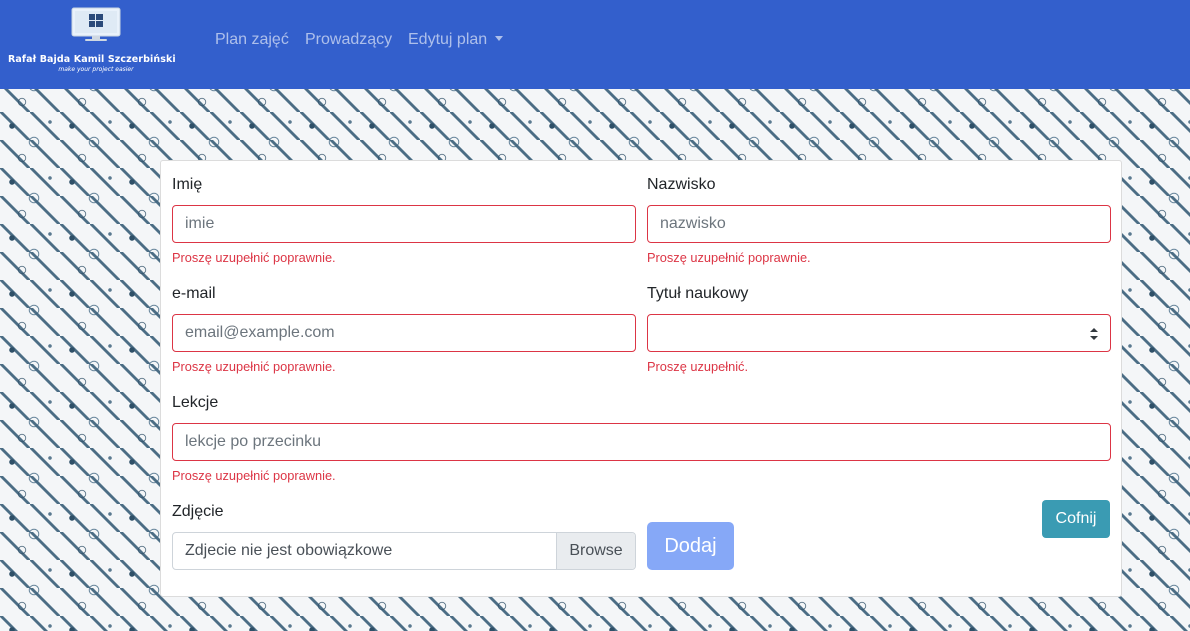  What do you see at coordinates (254, 257) in the screenshot?
I see `first-name-error: Proszę uzupełnić poprawnie.` at bounding box center [254, 257].